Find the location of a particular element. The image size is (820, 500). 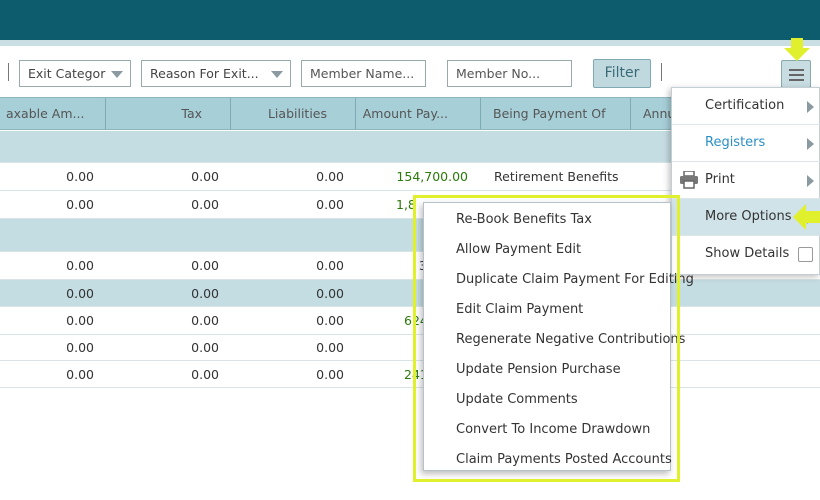

table-group-row: 0.00 0.00 0.00 is located at coordinates (410, 293).